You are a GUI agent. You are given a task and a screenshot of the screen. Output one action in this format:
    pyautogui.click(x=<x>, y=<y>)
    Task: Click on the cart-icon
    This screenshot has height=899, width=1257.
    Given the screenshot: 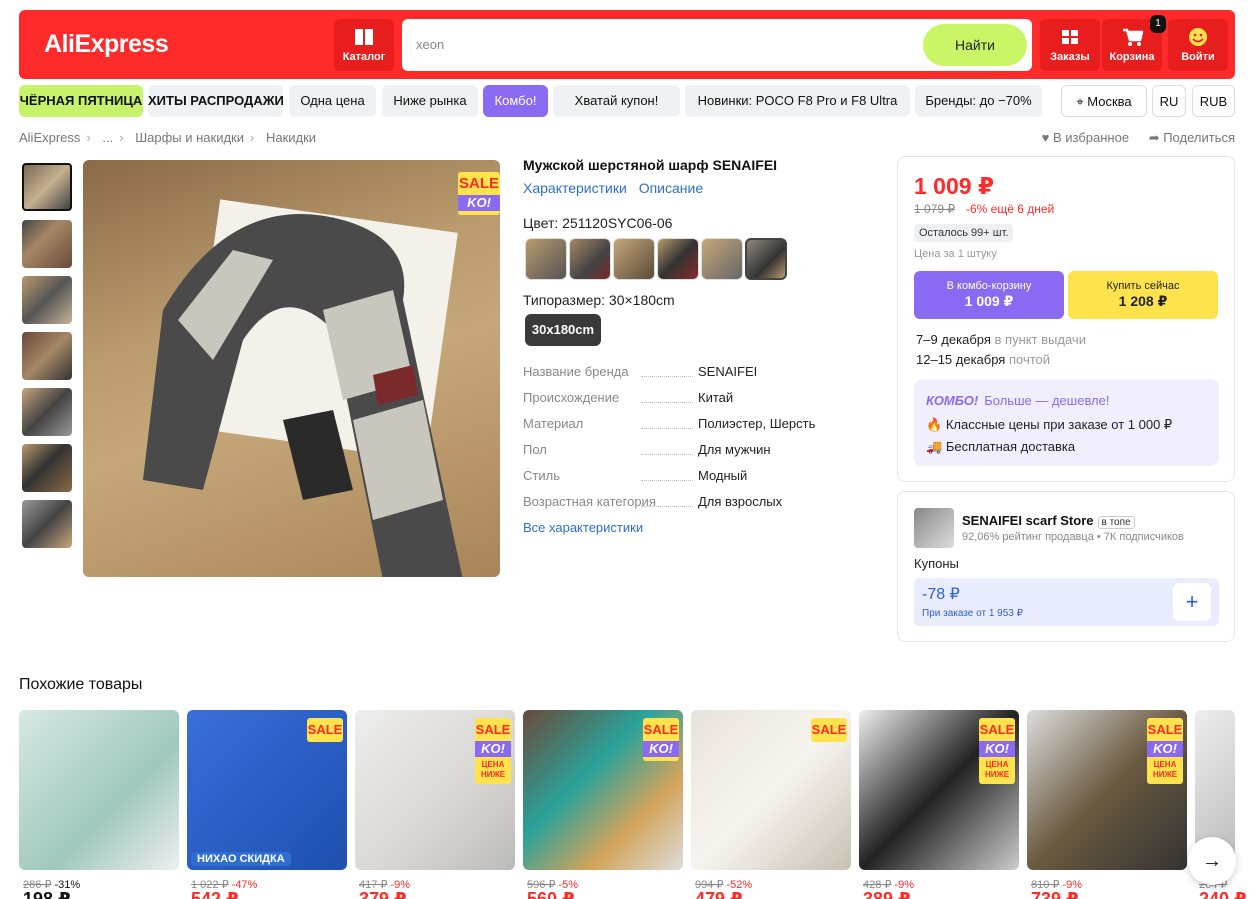 What is the action you would take?
    pyautogui.click(x=1133, y=37)
    